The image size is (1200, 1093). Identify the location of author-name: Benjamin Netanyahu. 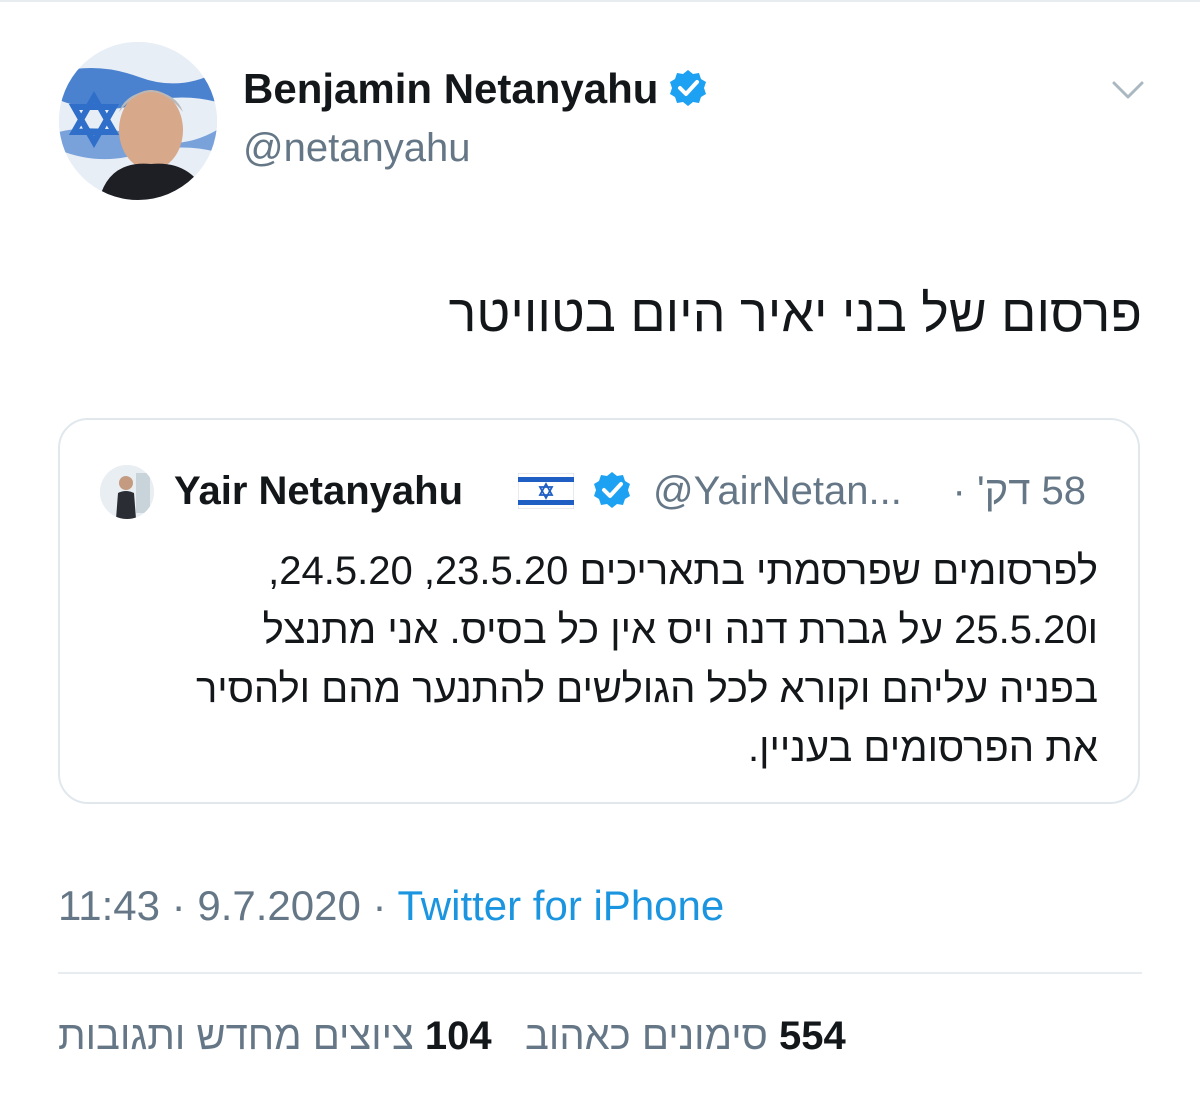
(475, 89).